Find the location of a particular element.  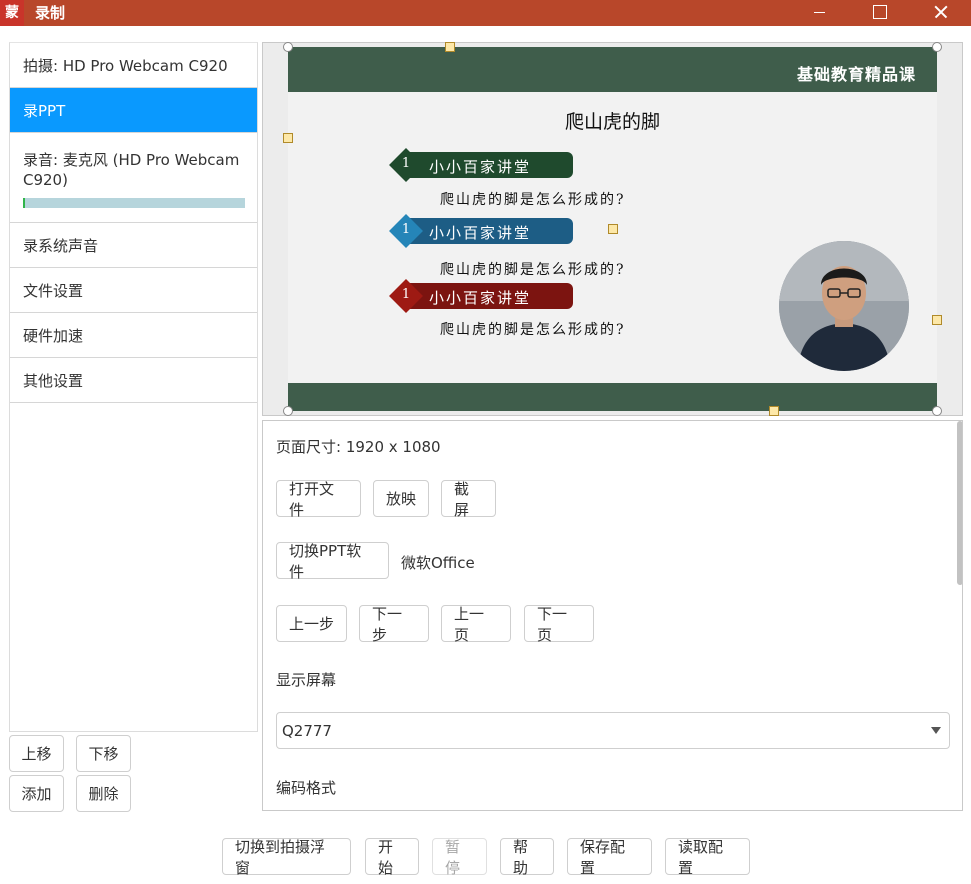

save-config-button: 保存配置 is located at coordinates (609, 857).